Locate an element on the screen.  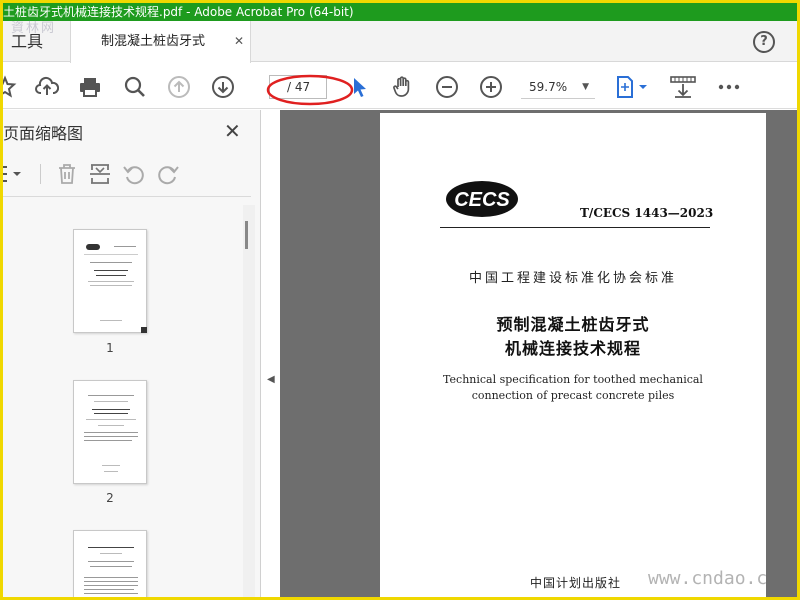
svg-text: CECS is located at coordinates (482, 200).